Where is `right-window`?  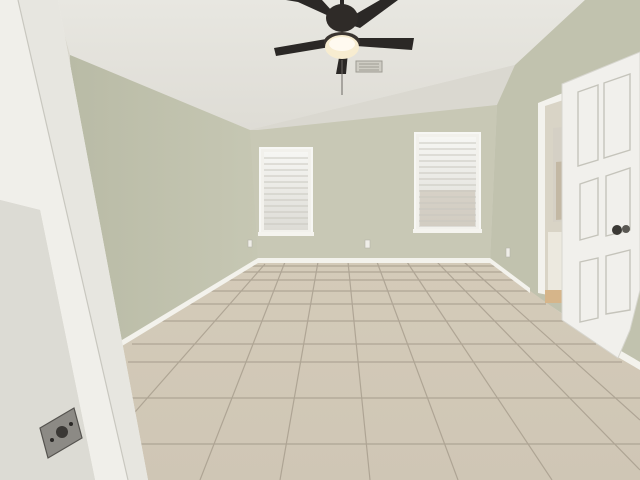 right-window is located at coordinates (447, 182).